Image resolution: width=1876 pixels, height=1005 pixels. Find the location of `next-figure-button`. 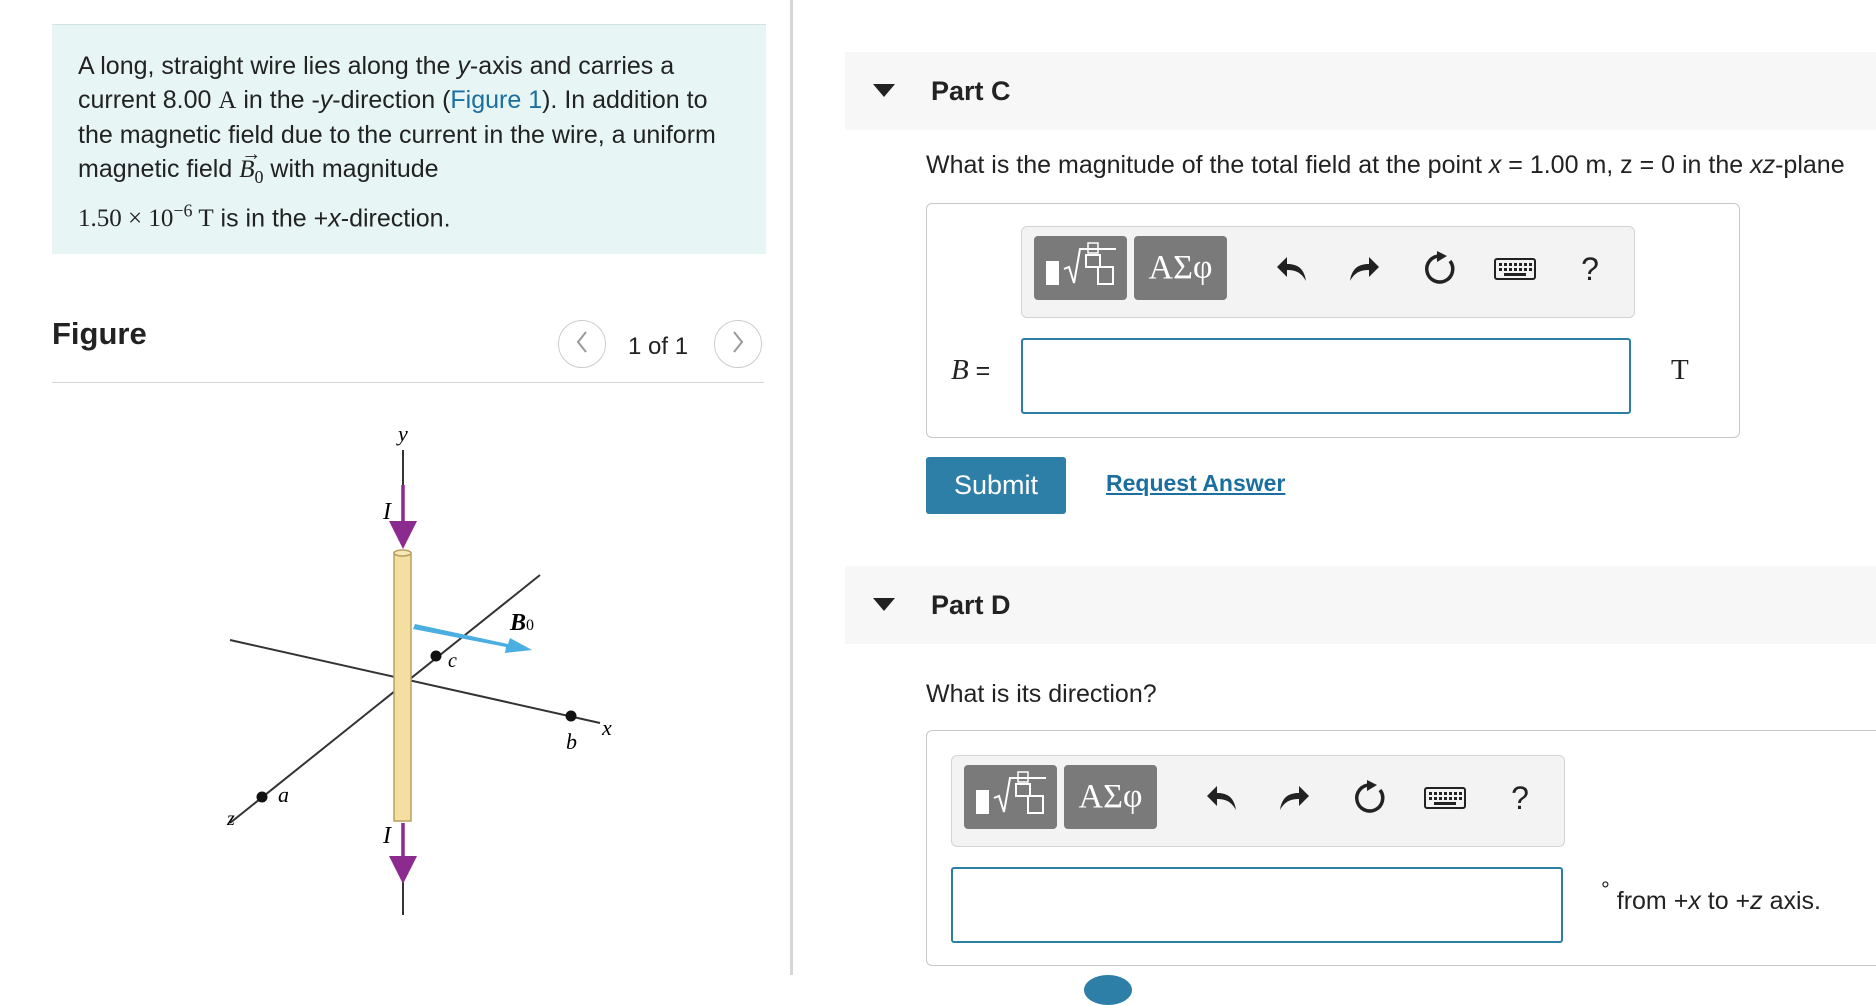

next-figure-button is located at coordinates (738, 344).